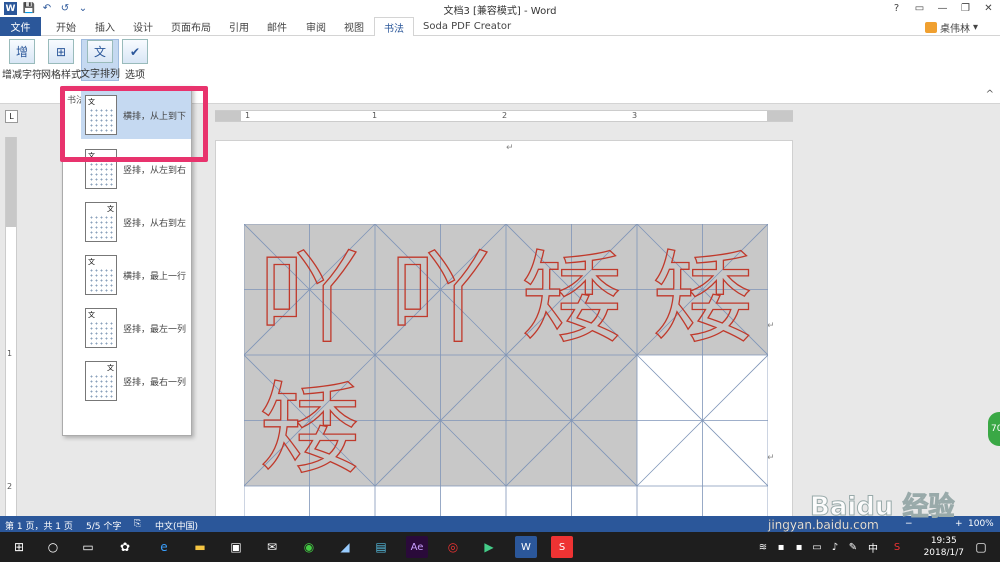  I want to click on page-count: 第 1 页，共 1 页, so click(39, 525).